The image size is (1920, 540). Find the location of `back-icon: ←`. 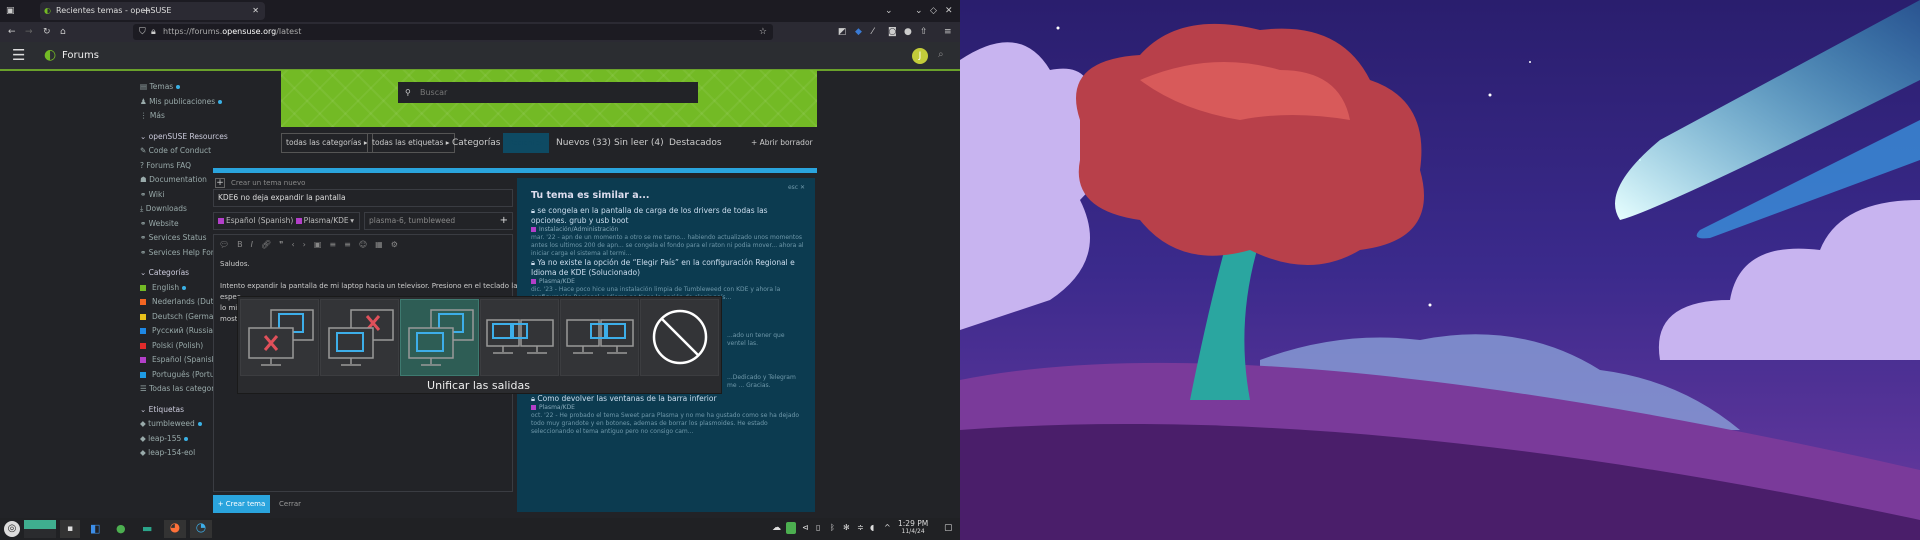

back-icon: ← is located at coordinates (12, 32).